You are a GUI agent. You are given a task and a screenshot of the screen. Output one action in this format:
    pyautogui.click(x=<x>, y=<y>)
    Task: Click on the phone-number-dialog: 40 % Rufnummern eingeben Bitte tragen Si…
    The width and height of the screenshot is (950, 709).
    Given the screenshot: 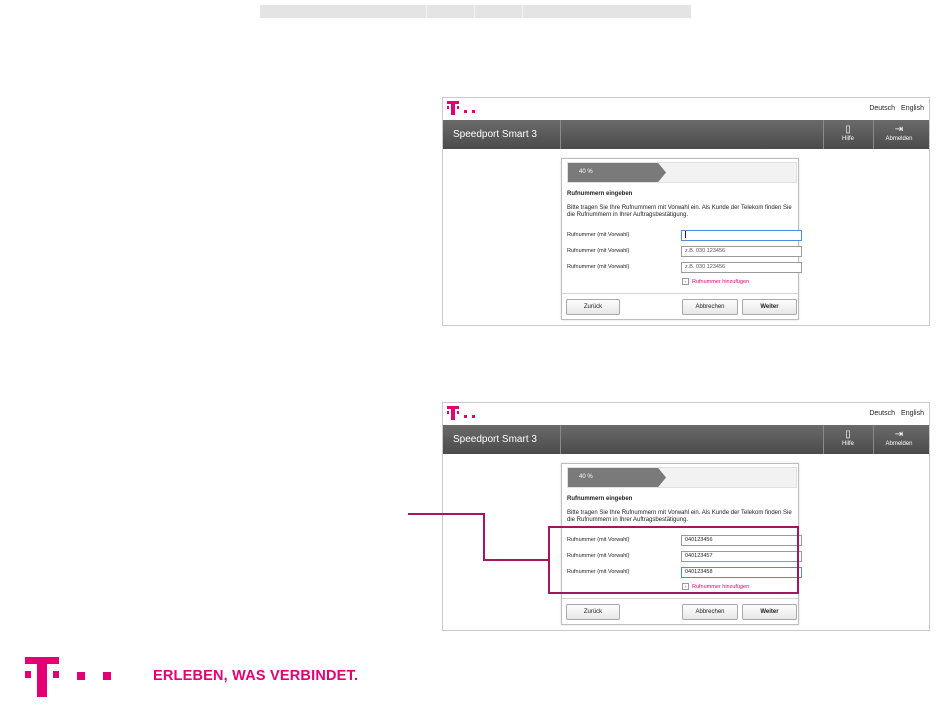 What is the action you would take?
    pyautogui.click(x=681, y=239)
    